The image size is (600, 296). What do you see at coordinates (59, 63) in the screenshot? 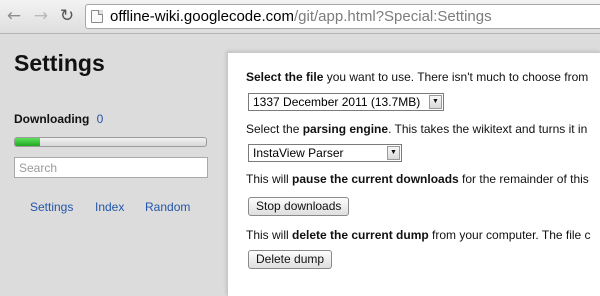
I see `page-title: Settings` at bounding box center [59, 63].